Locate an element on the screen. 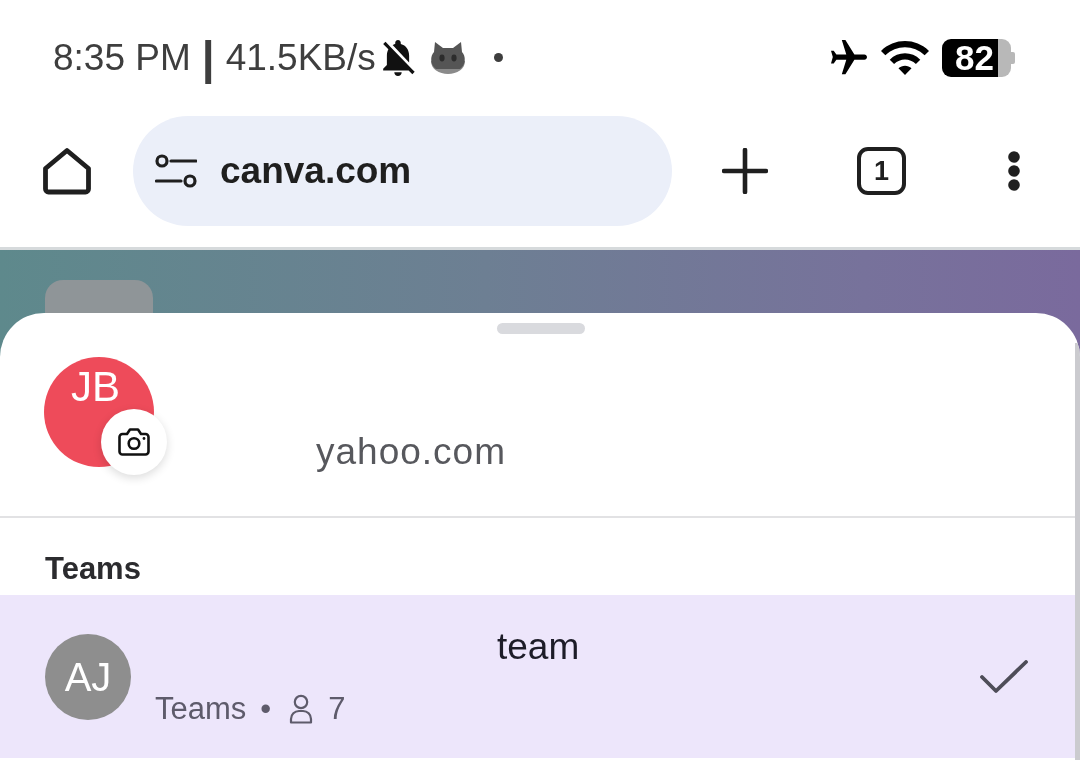  avatar-initials: AJ is located at coordinates (88, 676).